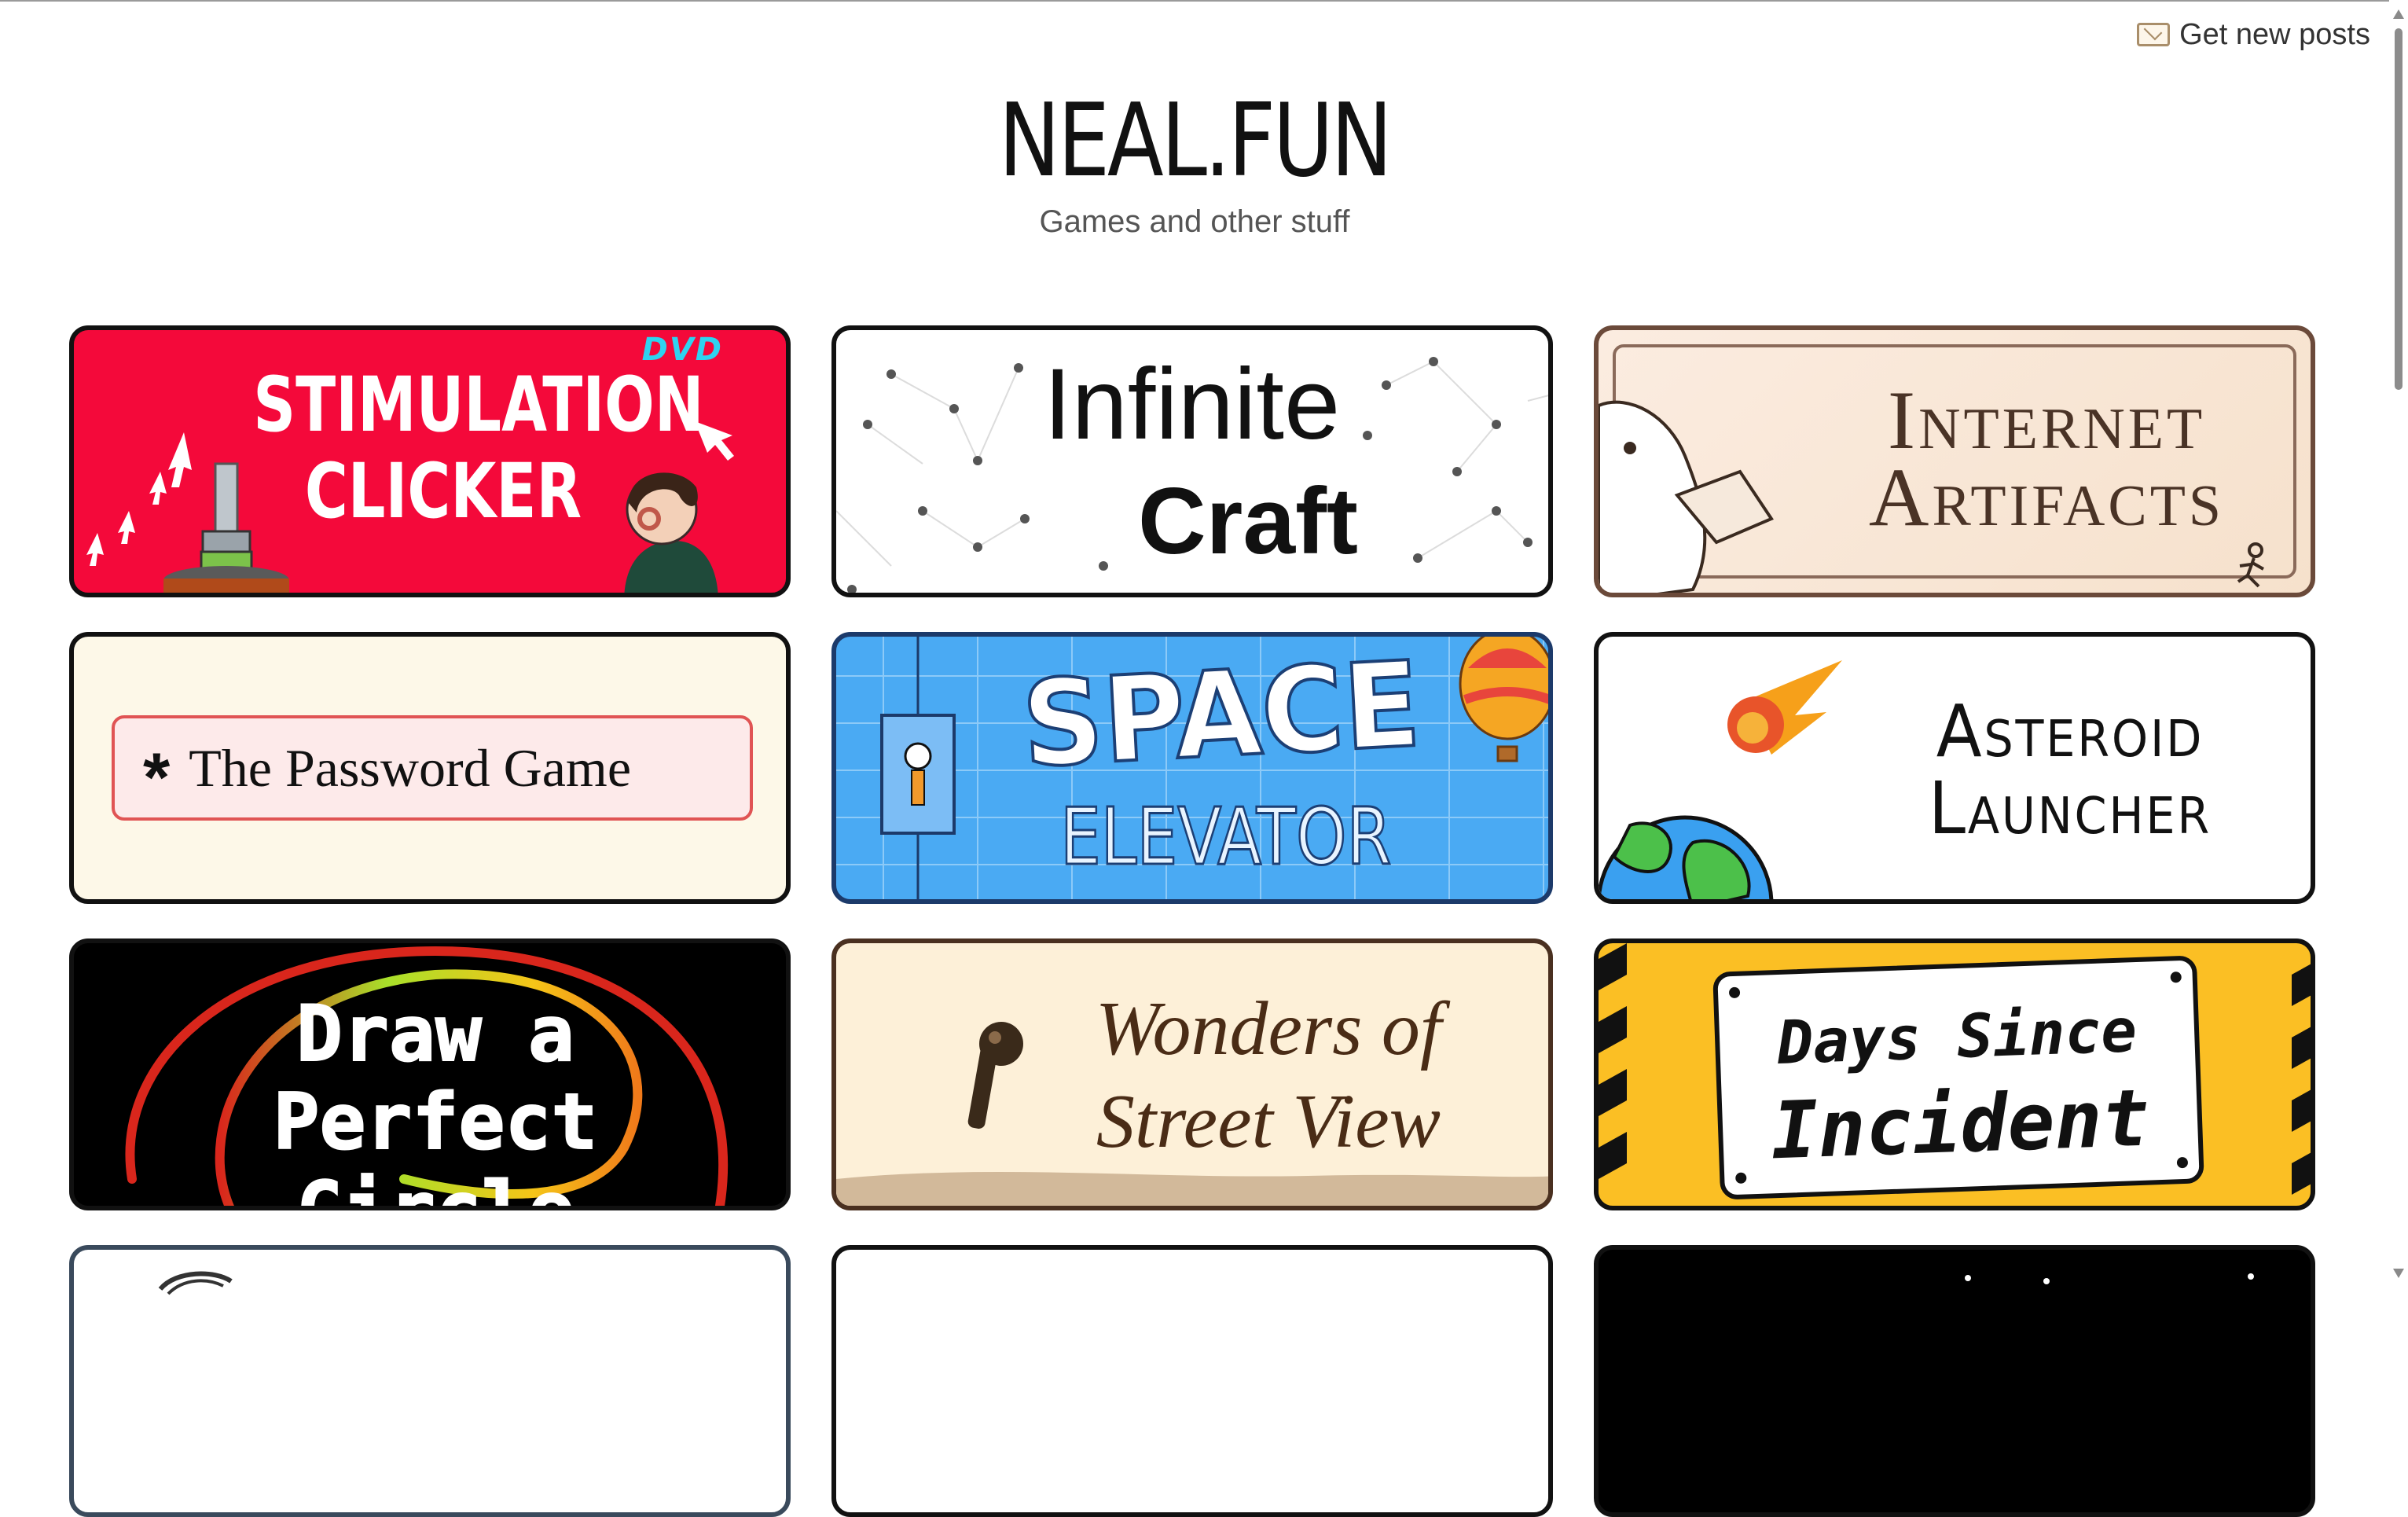  I want to click on site-header: NEAL.FUN Games and other stuff, so click(1194, 163).